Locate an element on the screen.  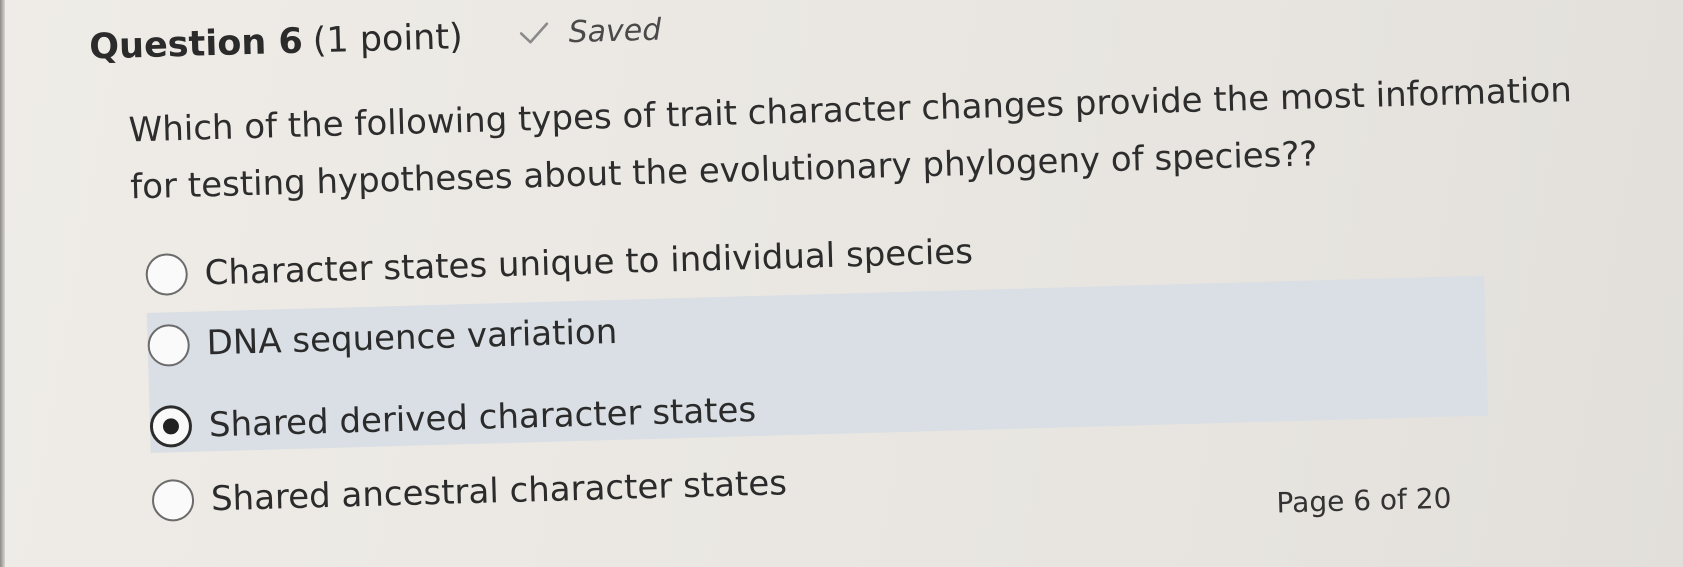
question-points: (1 point) is located at coordinates (388, 39).